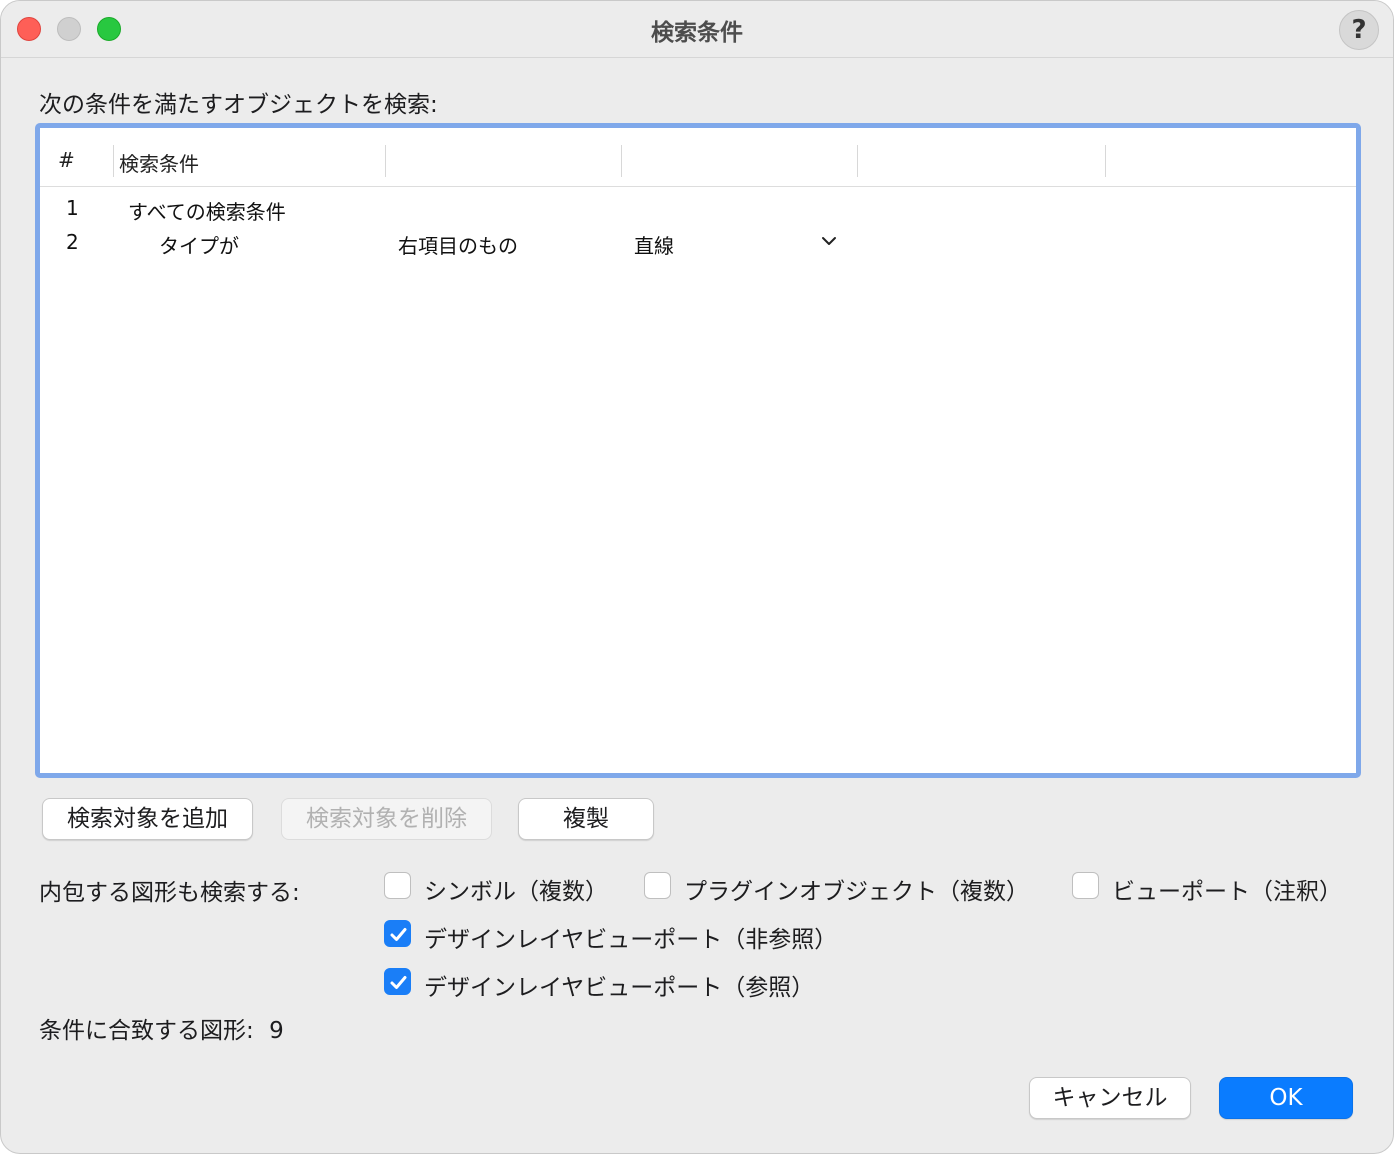 The image size is (1394, 1154). What do you see at coordinates (657, 885) in the screenshot?
I see `plugin-objects-checkbox` at bounding box center [657, 885].